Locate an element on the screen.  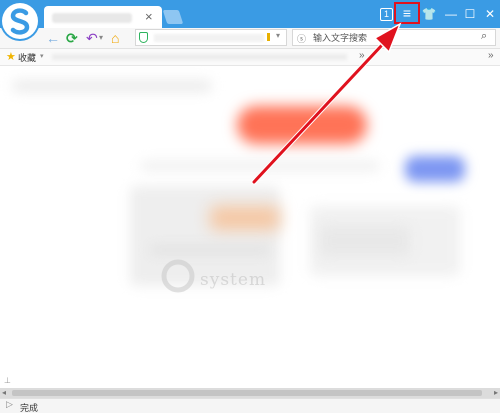
close-window-button: ✕ is located at coordinates (490, 14).